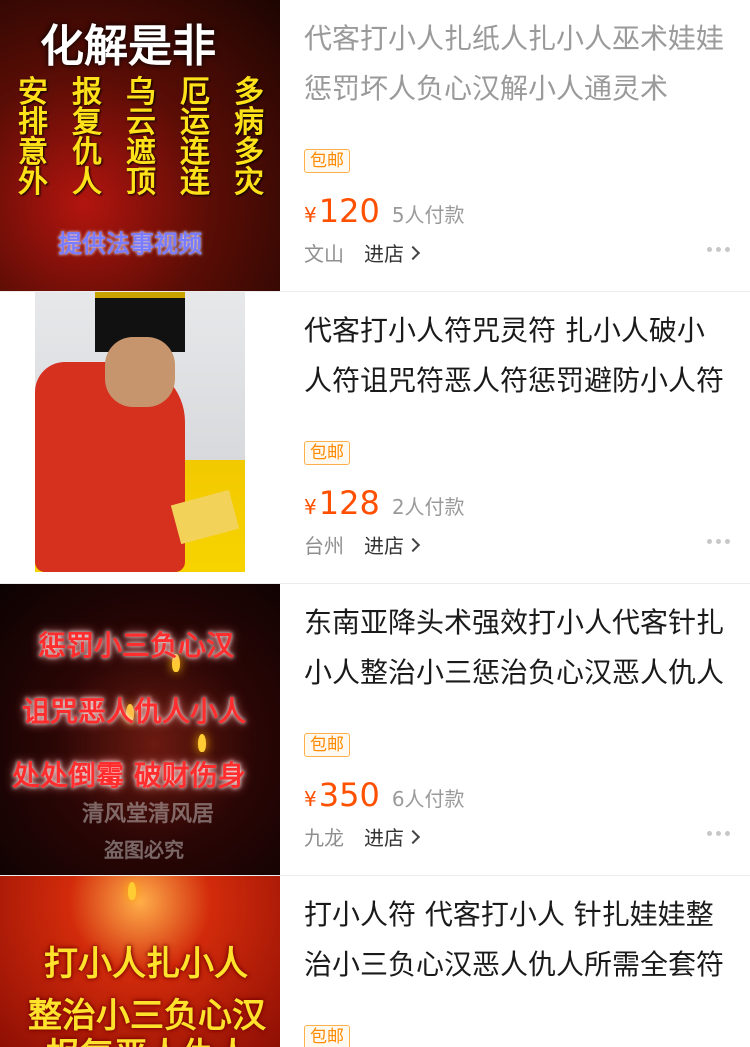  I want to click on buyer-count: 5人付款, so click(428, 215).